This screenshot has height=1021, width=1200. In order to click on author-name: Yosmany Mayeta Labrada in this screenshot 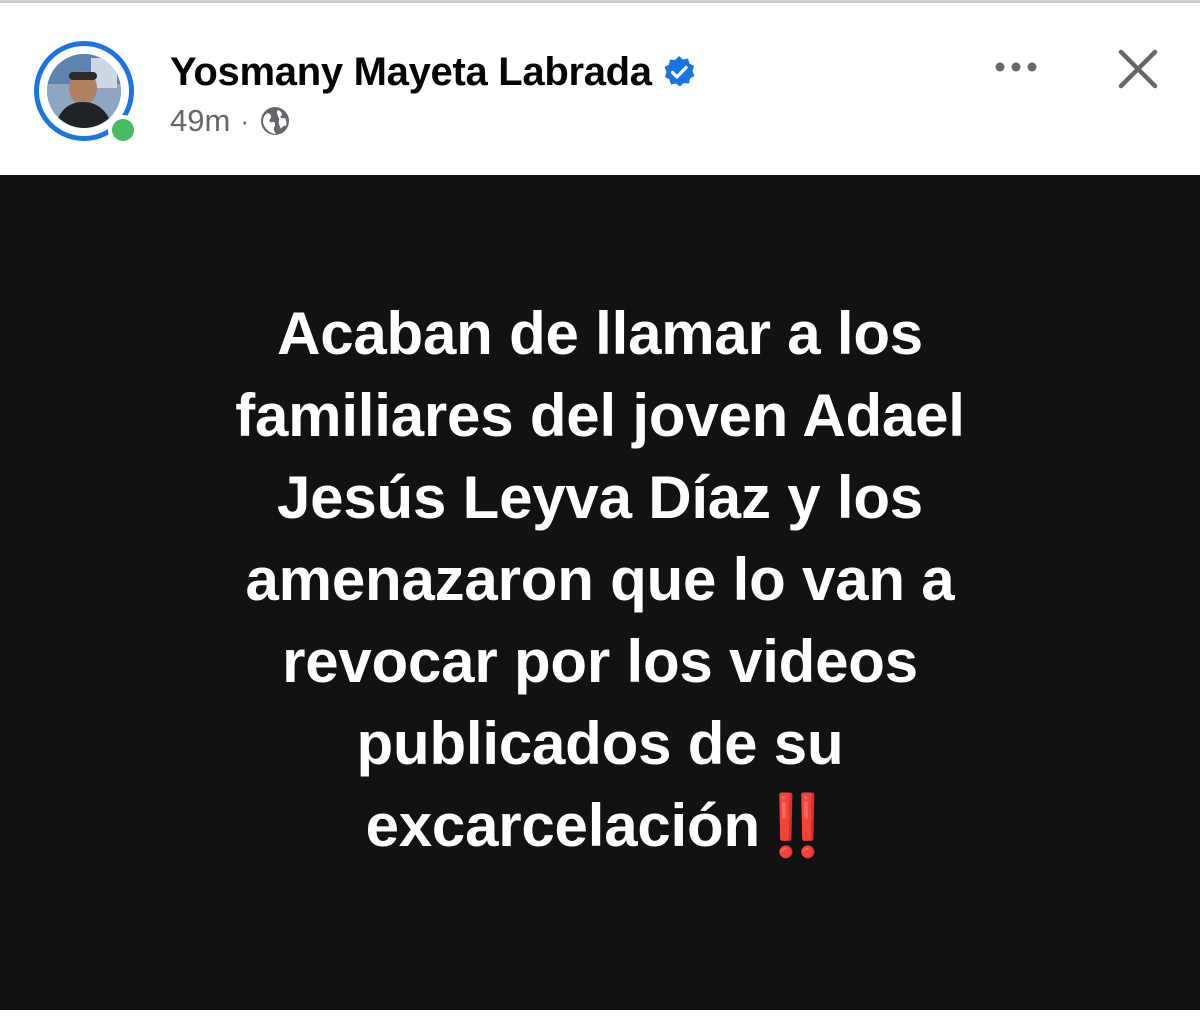, I will do `click(411, 72)`.